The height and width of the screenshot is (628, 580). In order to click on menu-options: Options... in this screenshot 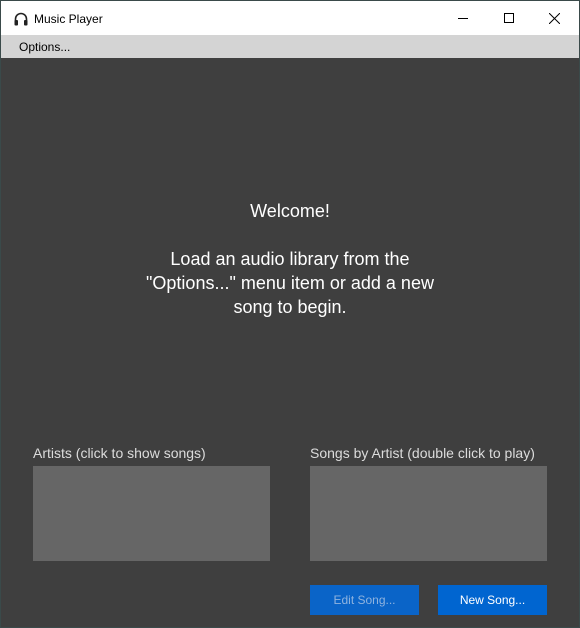, I will do `click(44, 47)`.